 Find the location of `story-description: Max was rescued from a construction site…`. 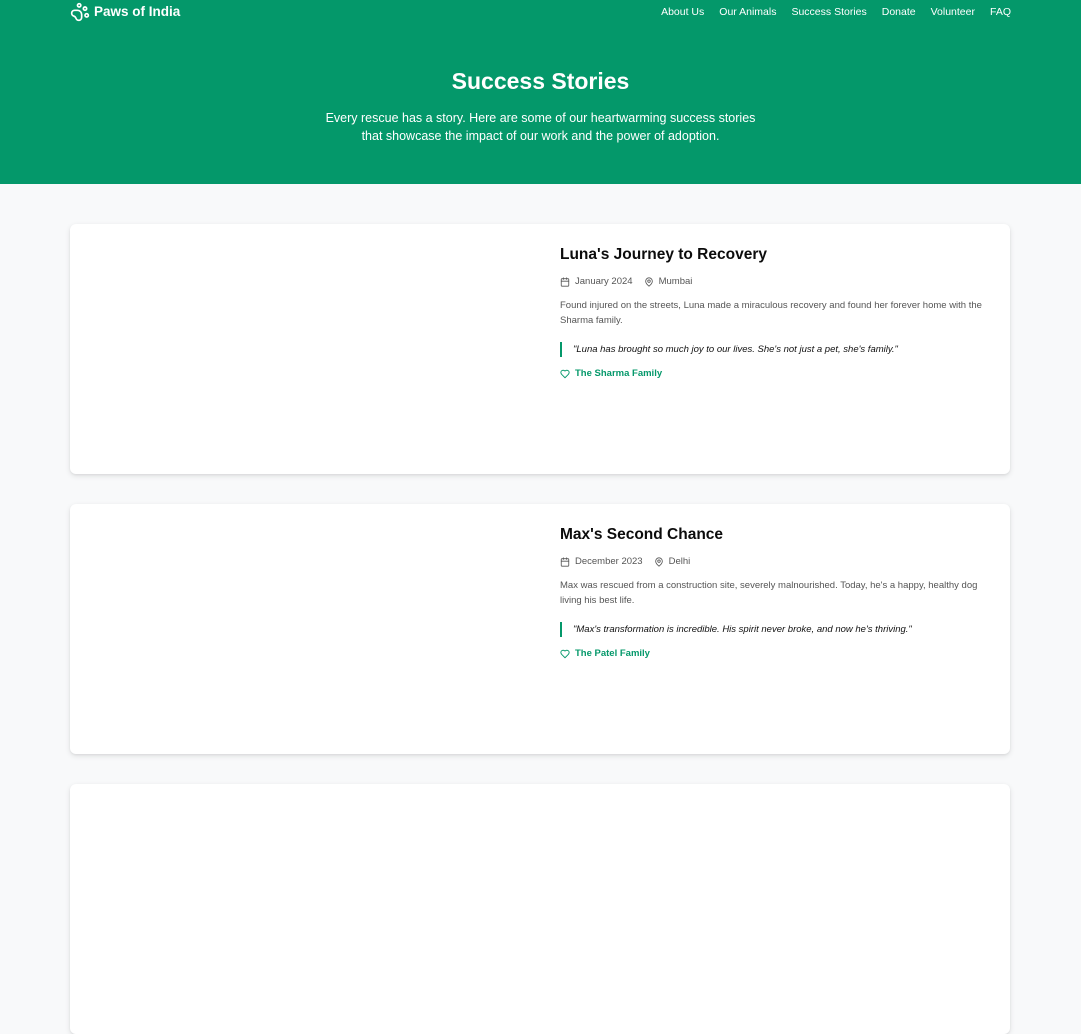

story-description: Max was rescued from a construction site… is located at coordinates (769, 593).